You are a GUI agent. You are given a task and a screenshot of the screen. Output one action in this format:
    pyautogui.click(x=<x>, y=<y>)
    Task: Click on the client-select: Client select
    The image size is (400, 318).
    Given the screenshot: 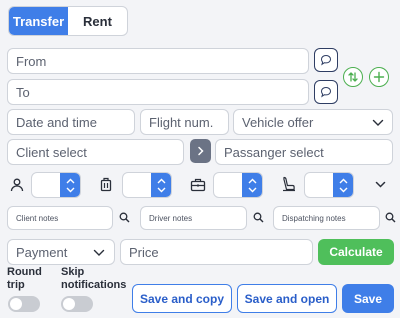 What is the action you would take?
    pyautogui.click(x=95, y=152)
    